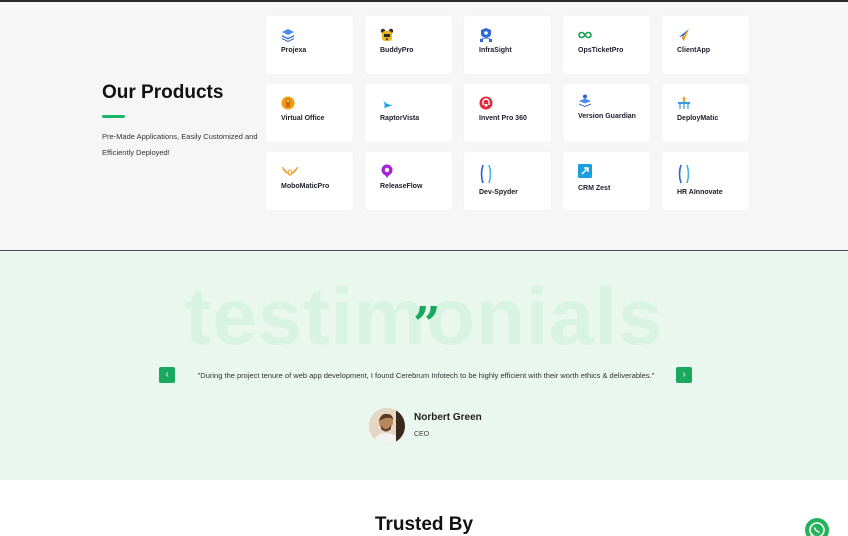 The image size is (848, 536). Describe the element at coordinates (486, 35) in the screenshot. I see `shield-network-icon` at that location.